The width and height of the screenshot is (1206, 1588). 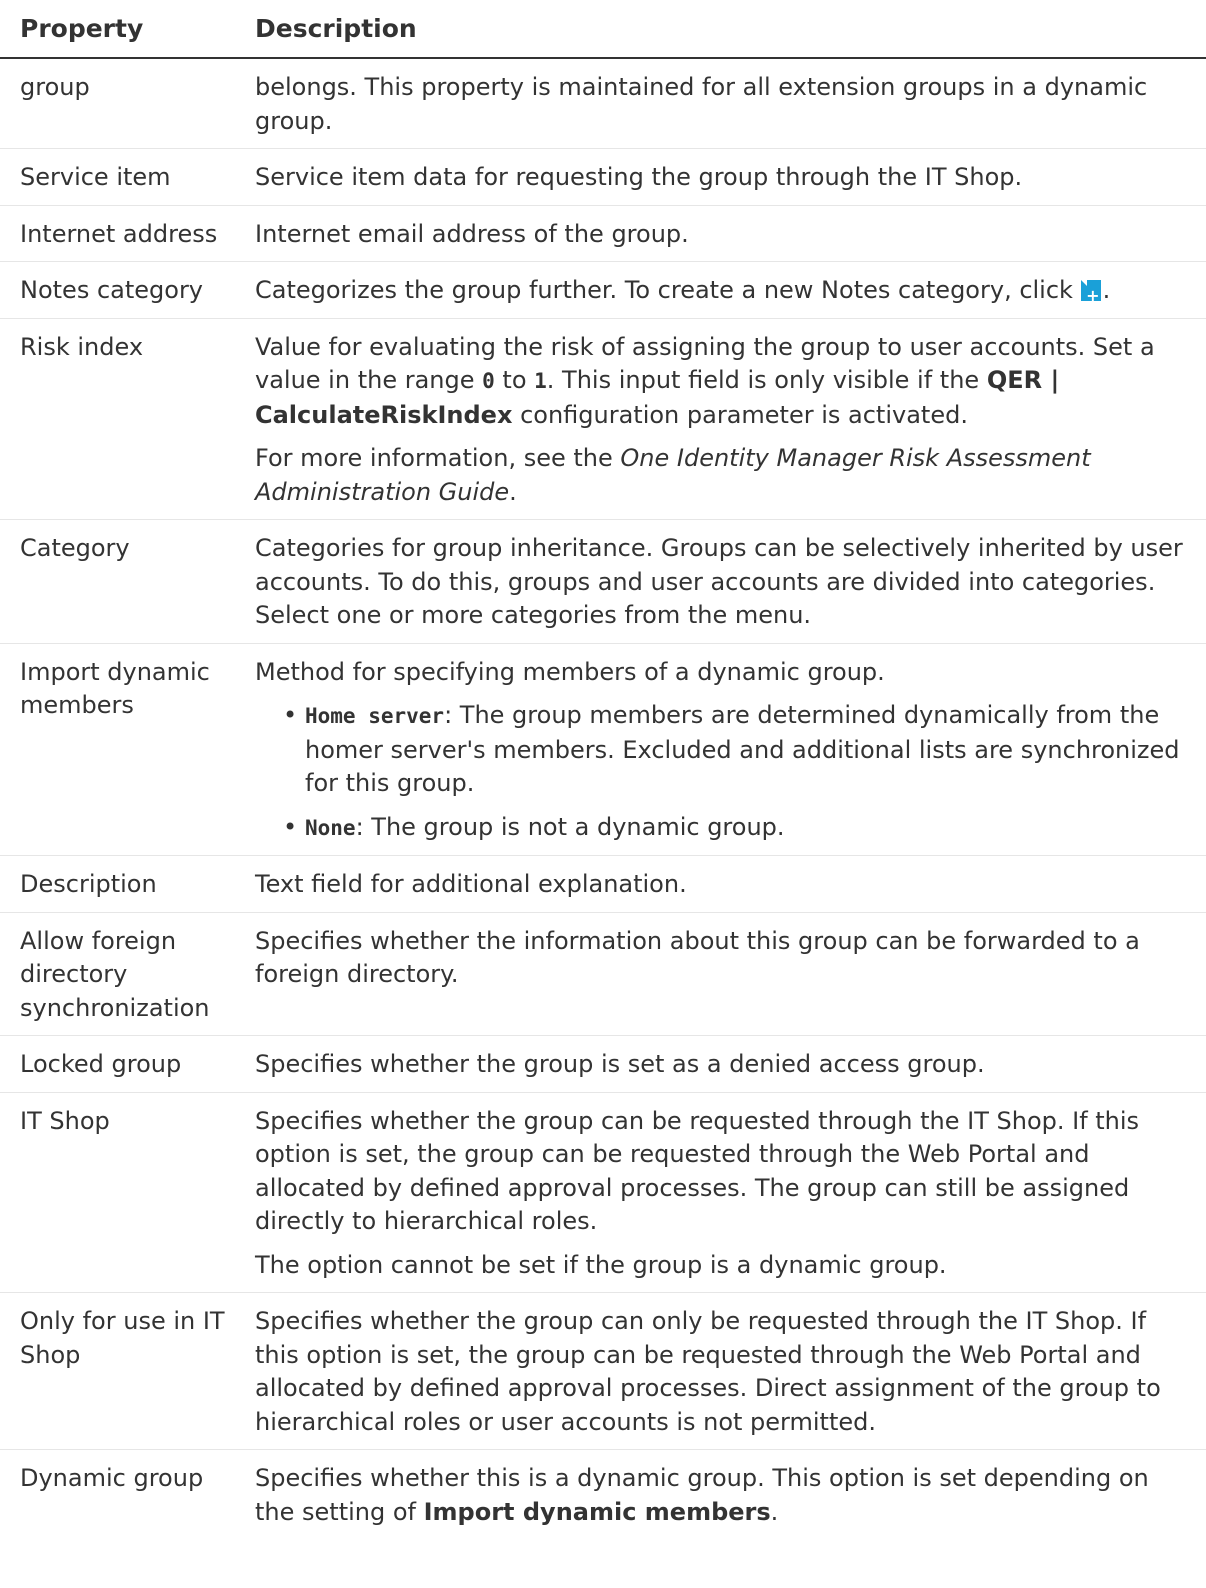 What do you see at coordinates (597, 1511) in the screenshot?
I see `setting-reference: Import dynamic members` at bounding box center [597, 1511].